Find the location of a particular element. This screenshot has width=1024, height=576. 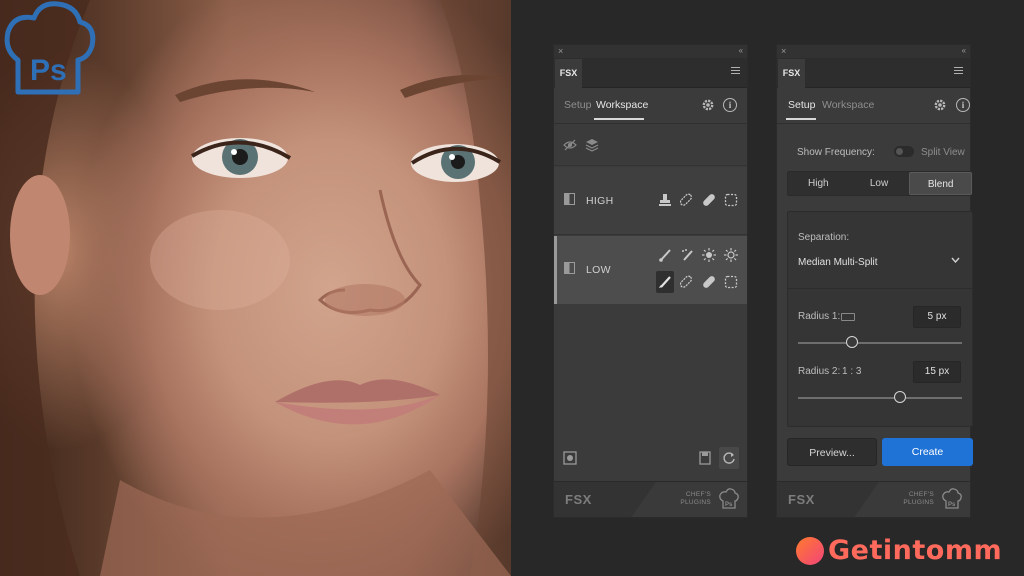

layer-label-high: HIGH is located at coordinates (600, 201).